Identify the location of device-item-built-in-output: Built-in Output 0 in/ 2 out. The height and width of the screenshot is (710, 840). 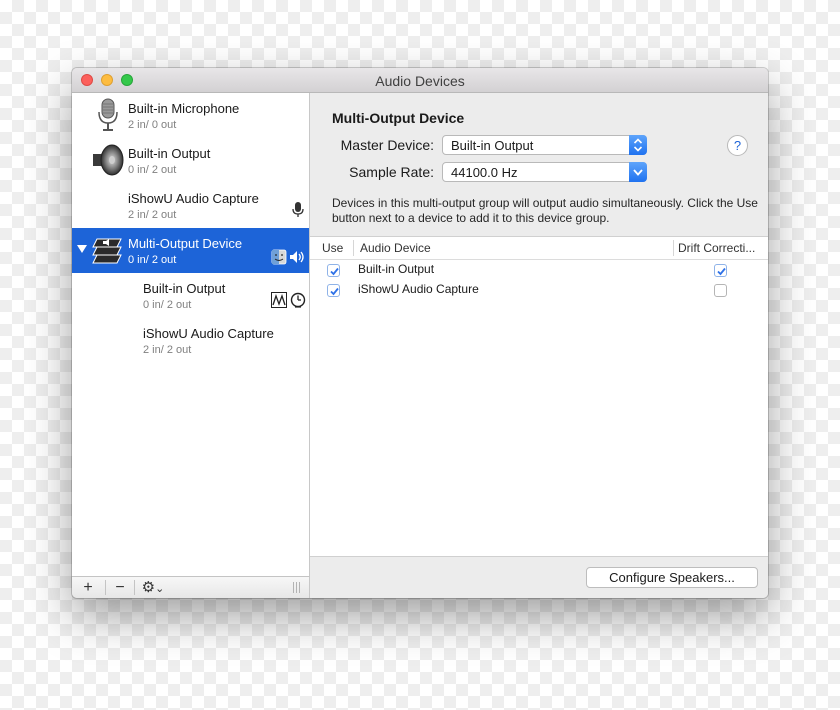
(190, 160).